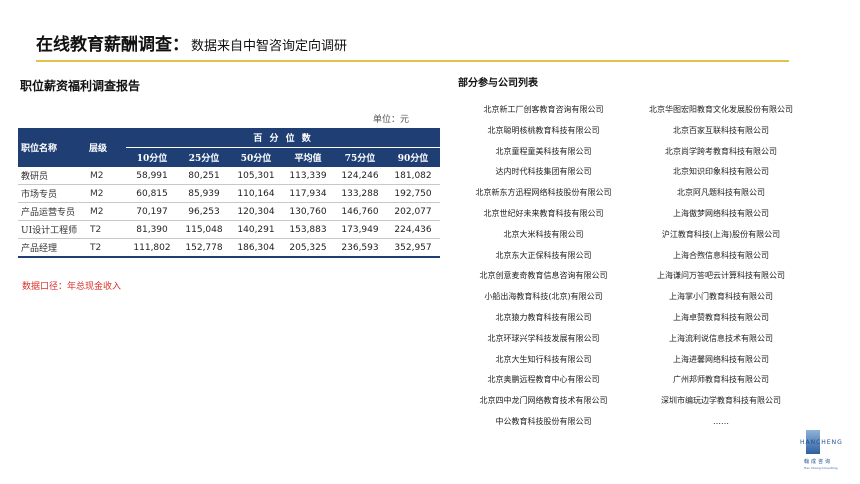 This screenshot has width=860, height=484. Describe the element at coordinates (256, 211) in the screenshot. I see `cell-p50: 120,304` at that location.